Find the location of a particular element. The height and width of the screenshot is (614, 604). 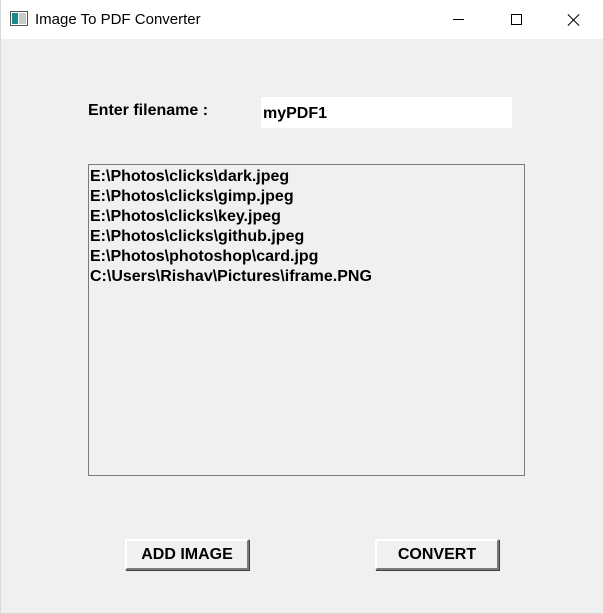

list-item: E:\Photos\clicks\gimp.jpeg is located at coordinates (307, 197).